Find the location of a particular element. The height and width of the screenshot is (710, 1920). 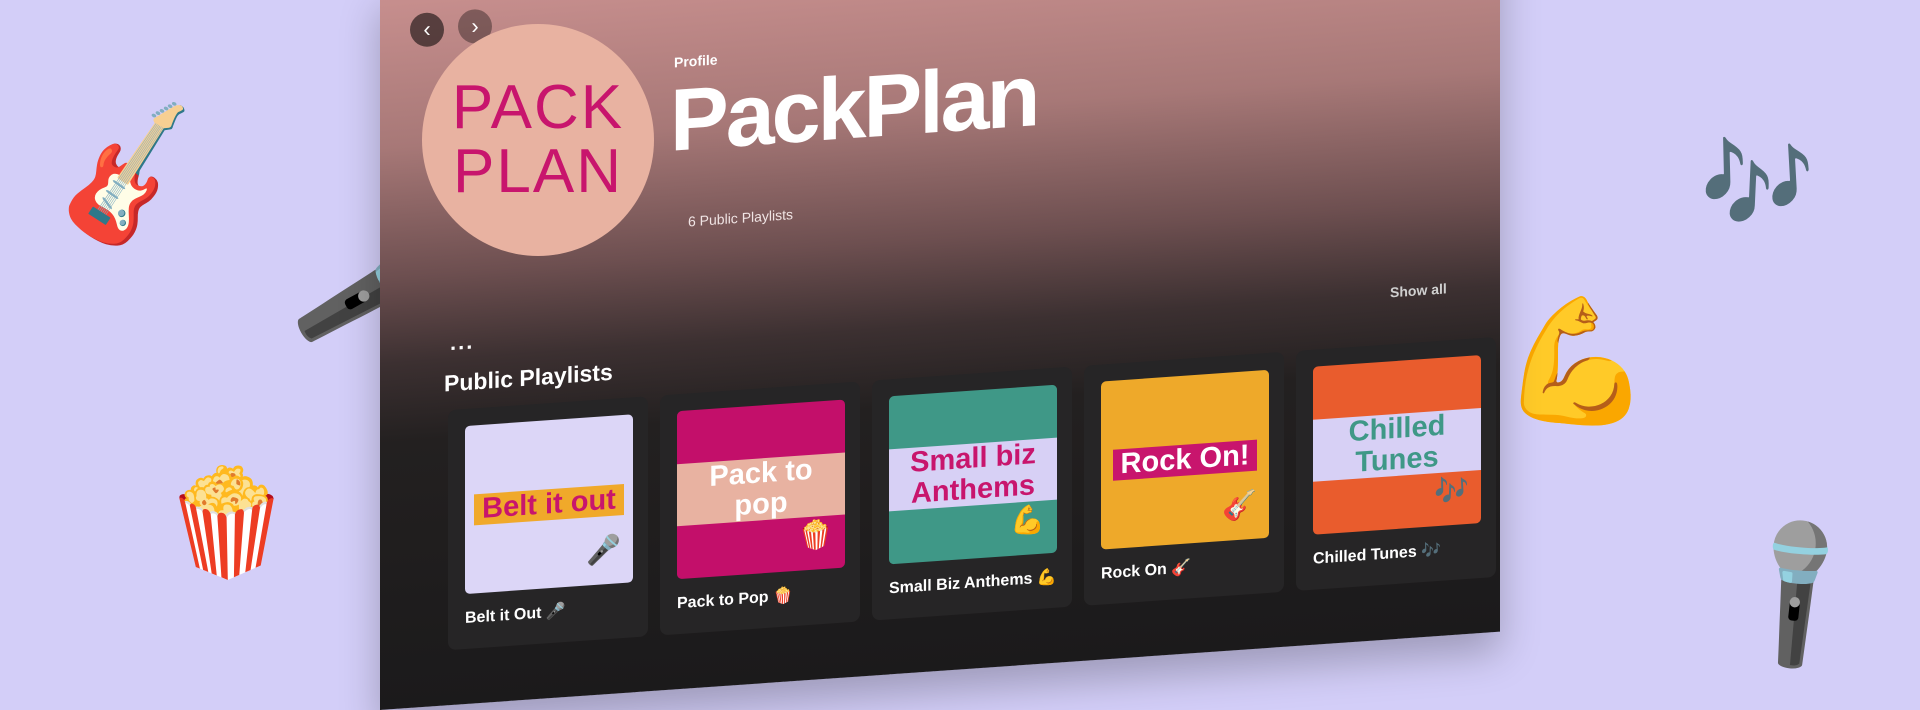

cover-title: Chilled Tunes is located at coordinates (1397, 445).